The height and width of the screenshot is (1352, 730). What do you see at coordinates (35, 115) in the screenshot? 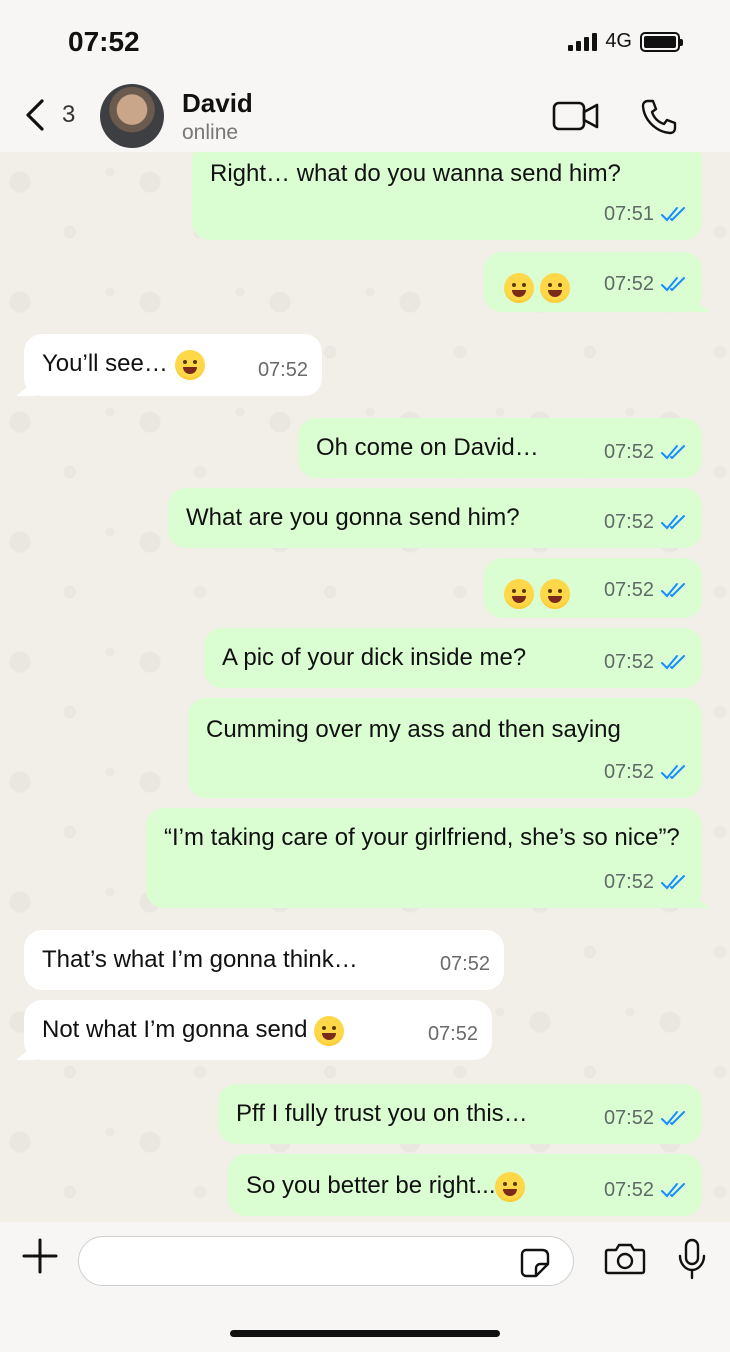
I see `chevron-left-icon` at bounding box center [35, 115].